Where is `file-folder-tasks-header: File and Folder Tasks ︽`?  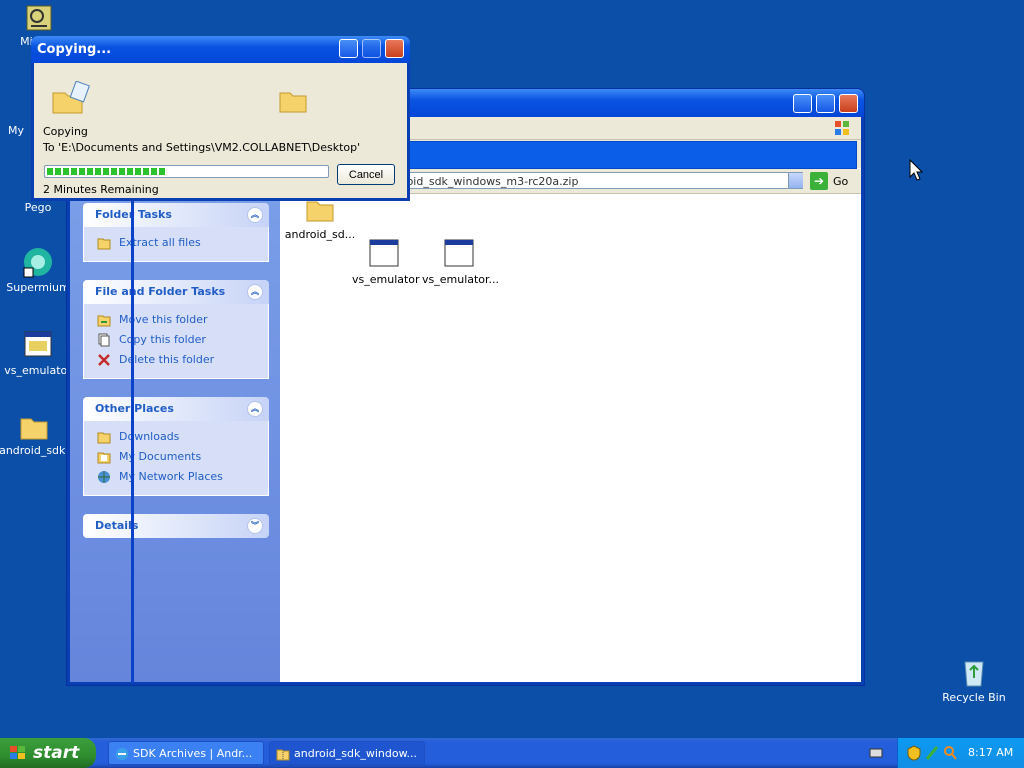 file-folder-tasks-header: File and Folder Tasks ︽ is located at coordinates (176, 292).